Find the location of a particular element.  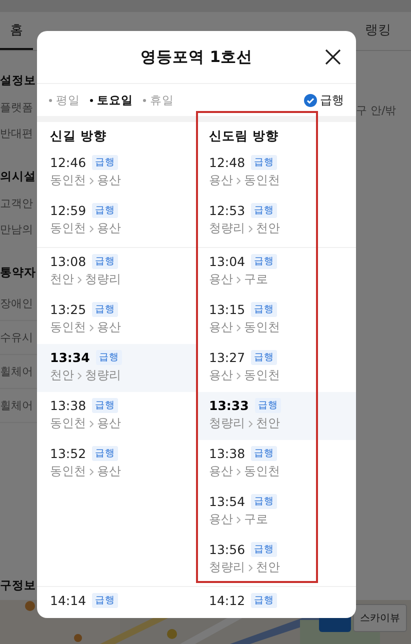

departure-time: 14:14 is located at coordinates (68, 600).